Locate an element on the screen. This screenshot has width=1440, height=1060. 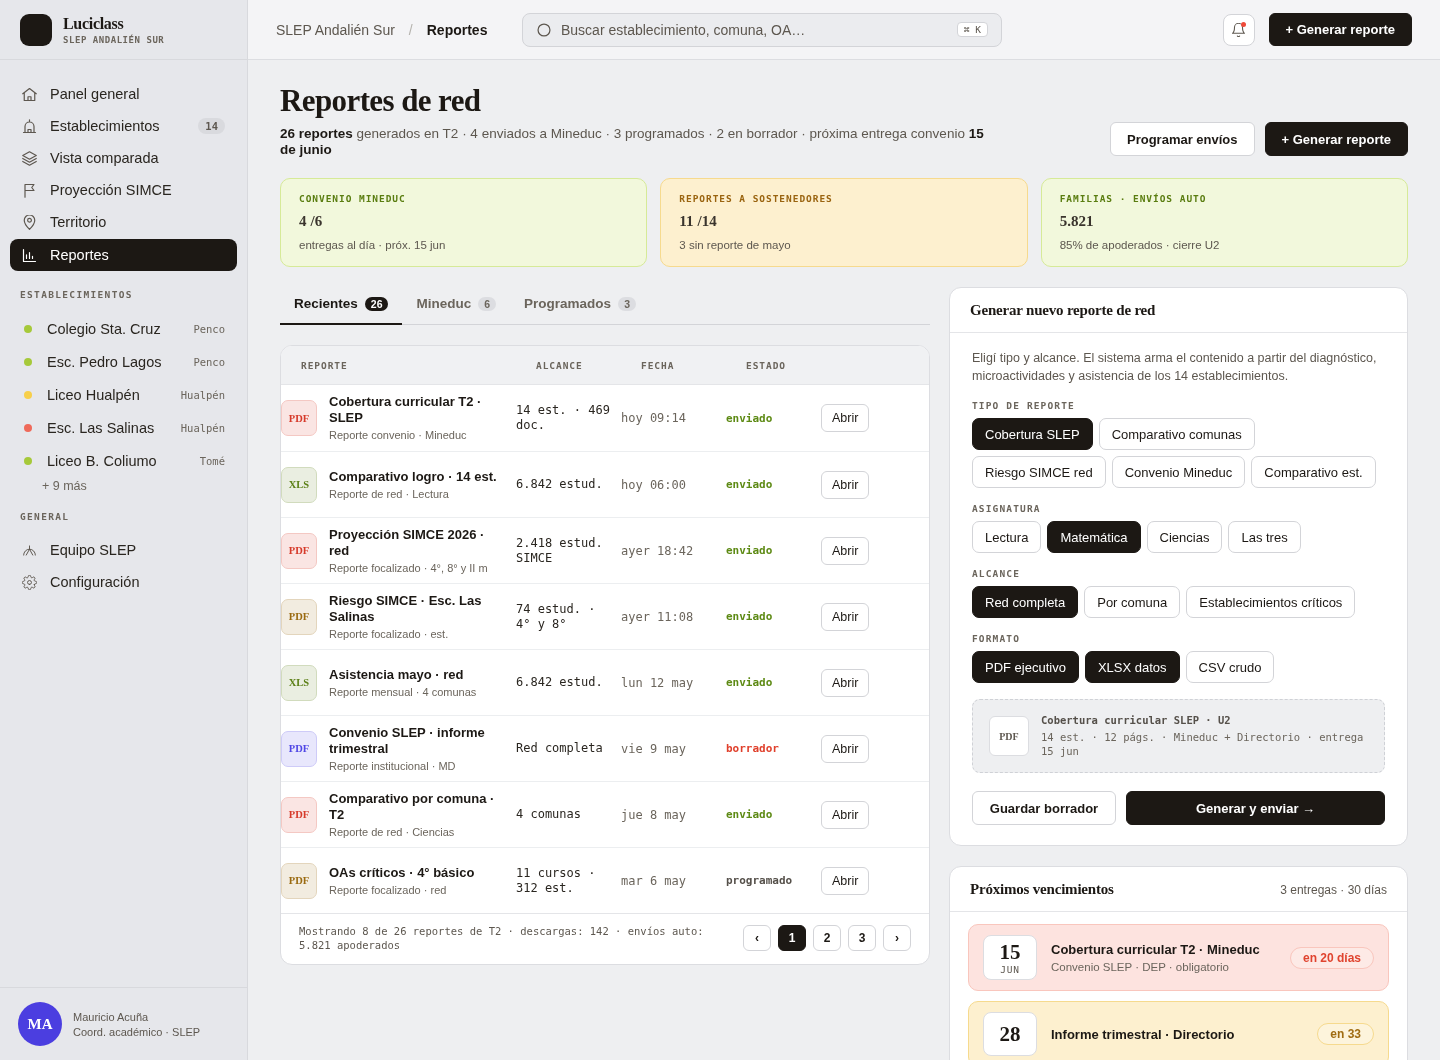
nav-item: Establecimientos is located at coordinates (104, 126).